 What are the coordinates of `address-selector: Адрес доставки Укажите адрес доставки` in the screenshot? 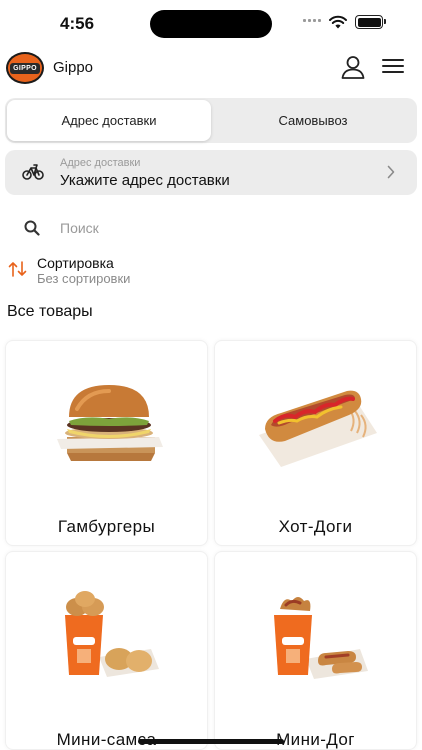 It's located at (211, 172).